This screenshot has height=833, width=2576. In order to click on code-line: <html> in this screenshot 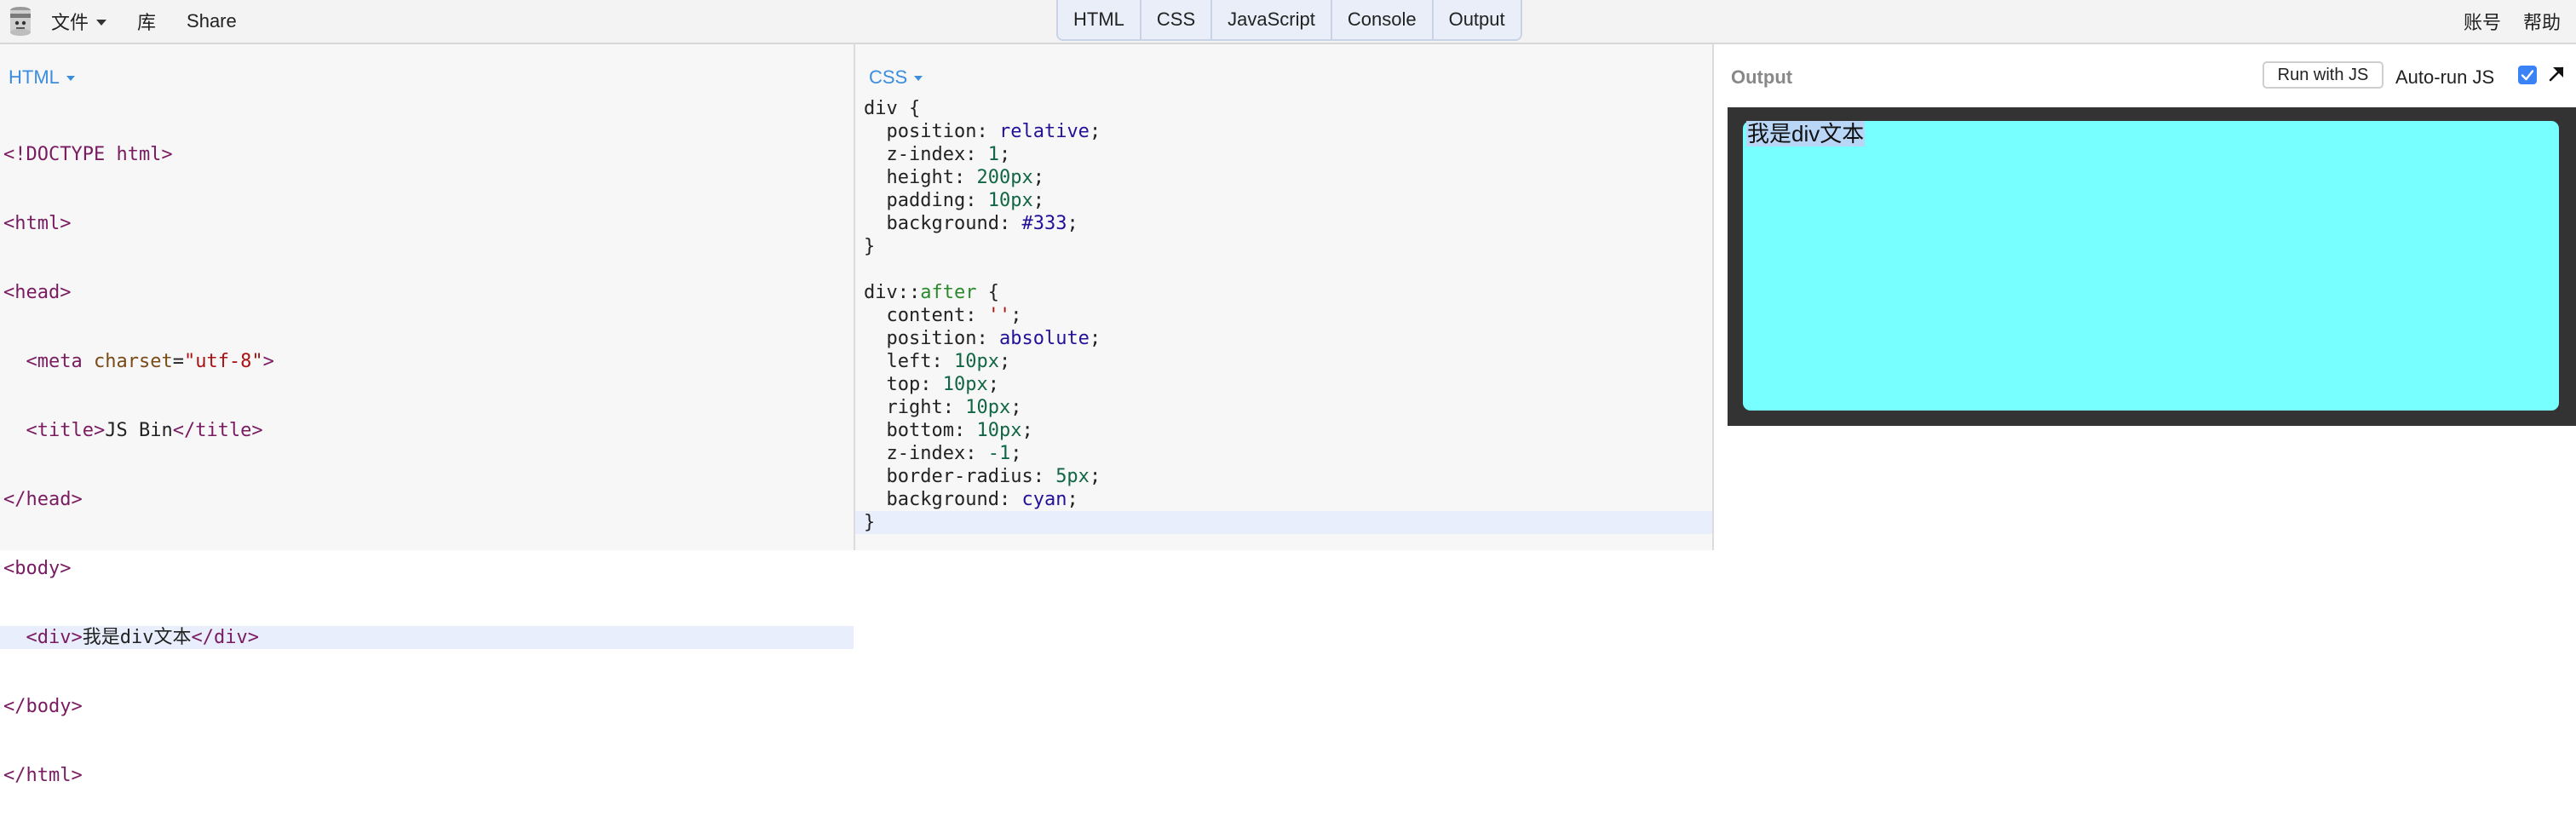, I will do `click(38, 224)`.